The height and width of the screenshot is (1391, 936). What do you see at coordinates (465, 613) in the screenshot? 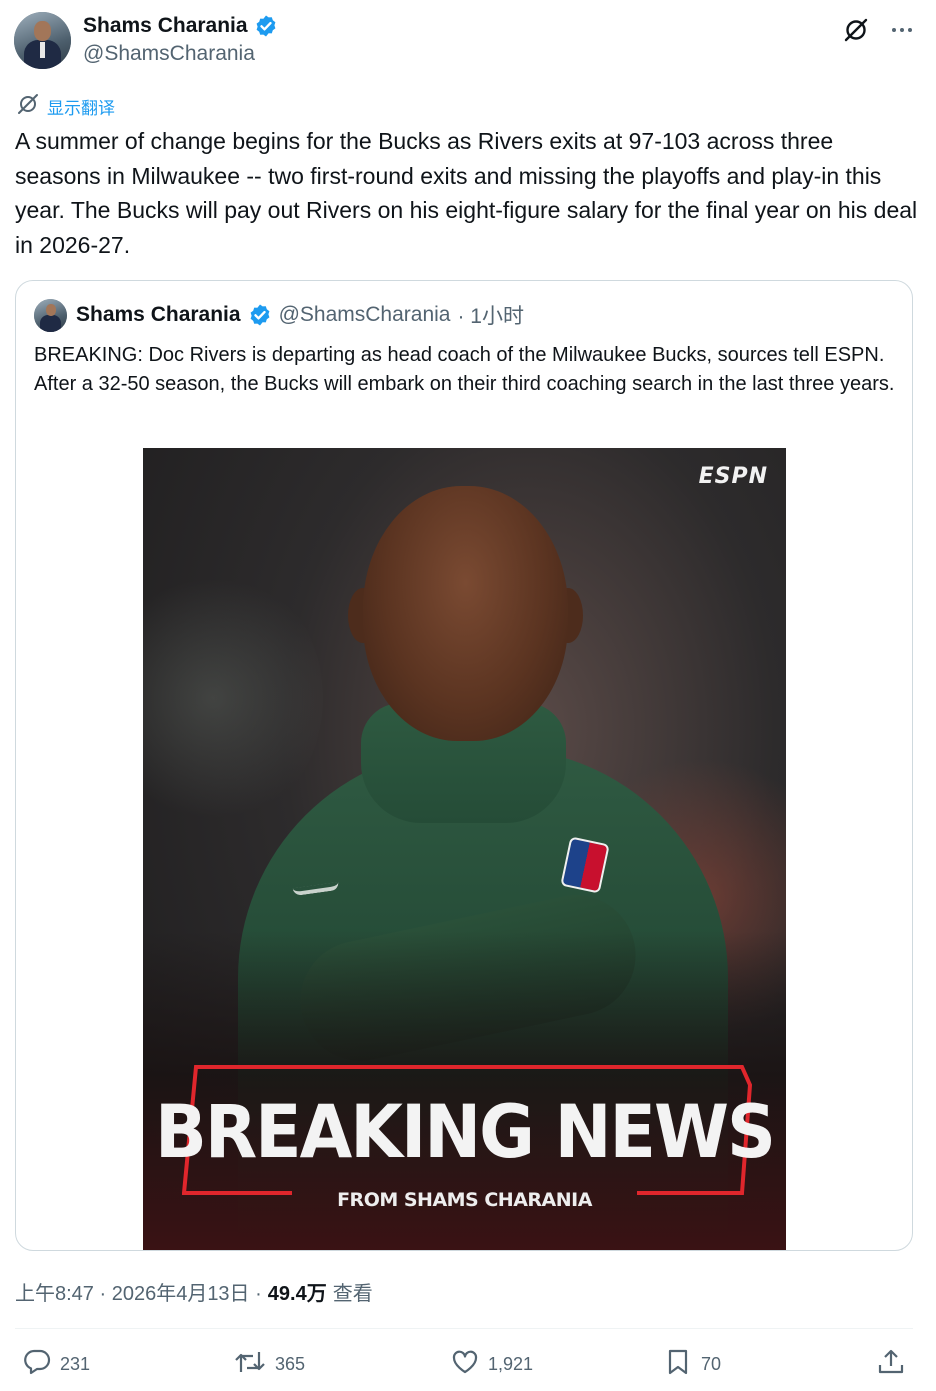
I see `photo-head` at bounding box center [465, 613].